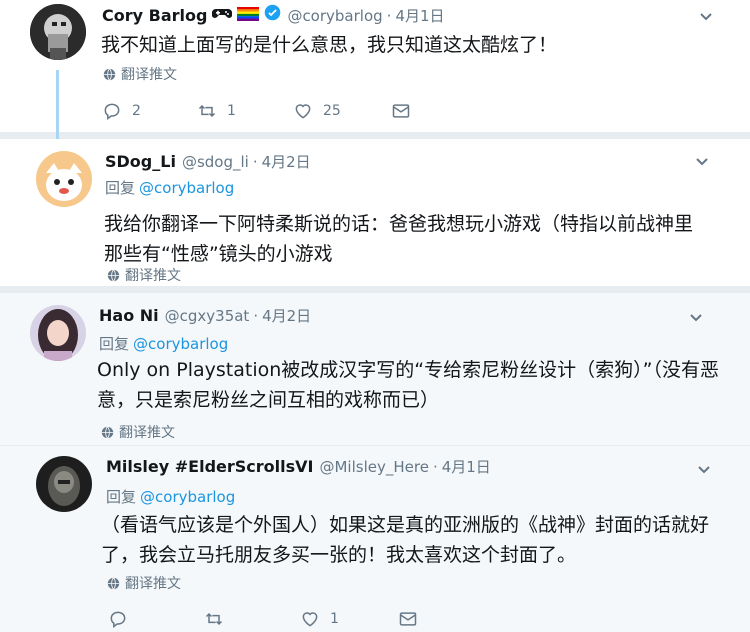 The height and width of the screenshot is (632, 750). I want to click on user-name: Milsley #ElderScrollsVI, so click(209, 466).